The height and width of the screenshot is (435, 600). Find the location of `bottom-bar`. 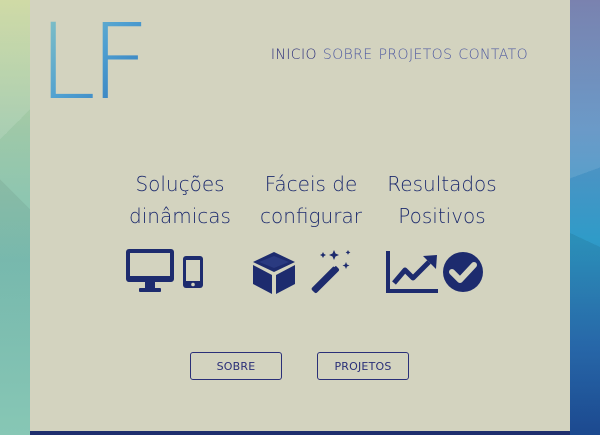

bottom-bar is located at coordinates (300, 433).